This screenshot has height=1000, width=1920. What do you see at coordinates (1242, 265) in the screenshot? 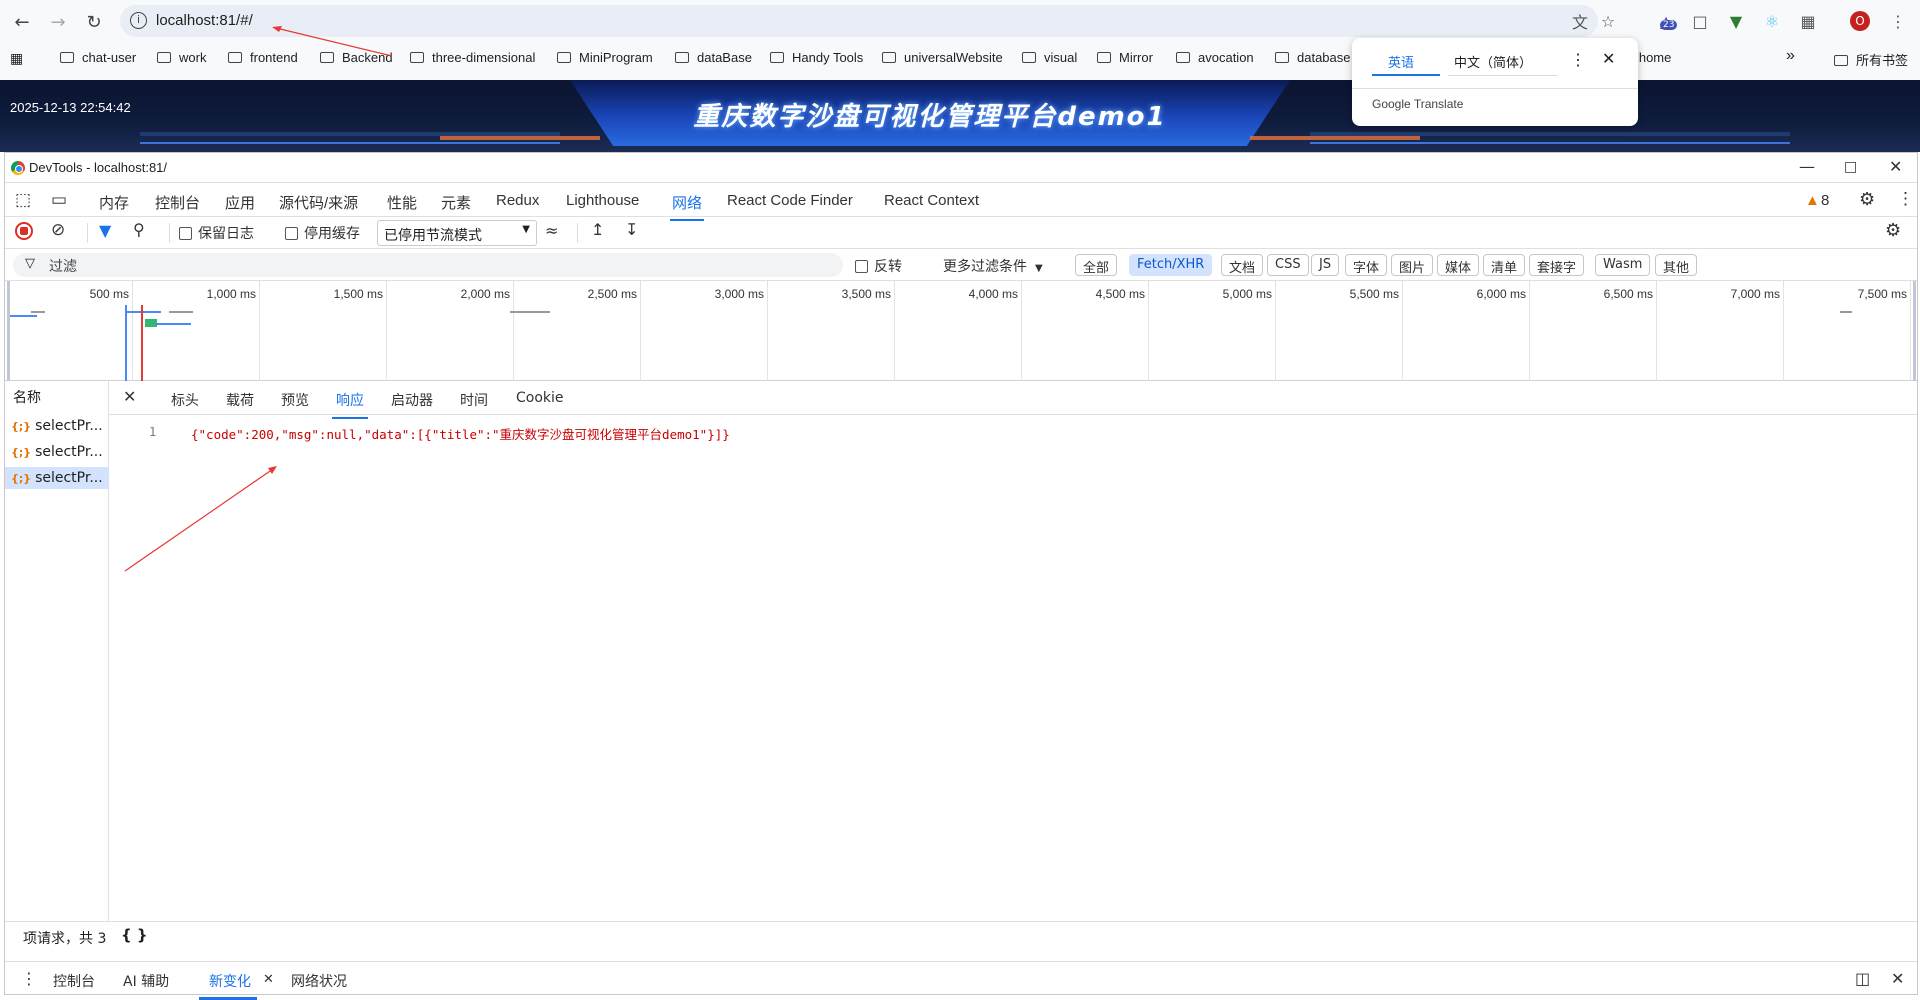
I see `filter-type-doc: 文档` at bounding box center [1242, 265].